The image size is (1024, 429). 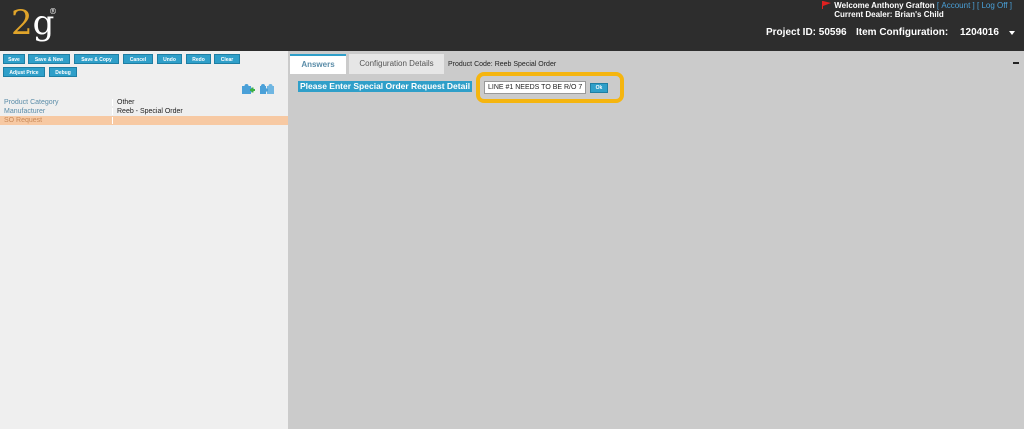 I want to click on undo-button: Undo, so click(x=169, y=59).